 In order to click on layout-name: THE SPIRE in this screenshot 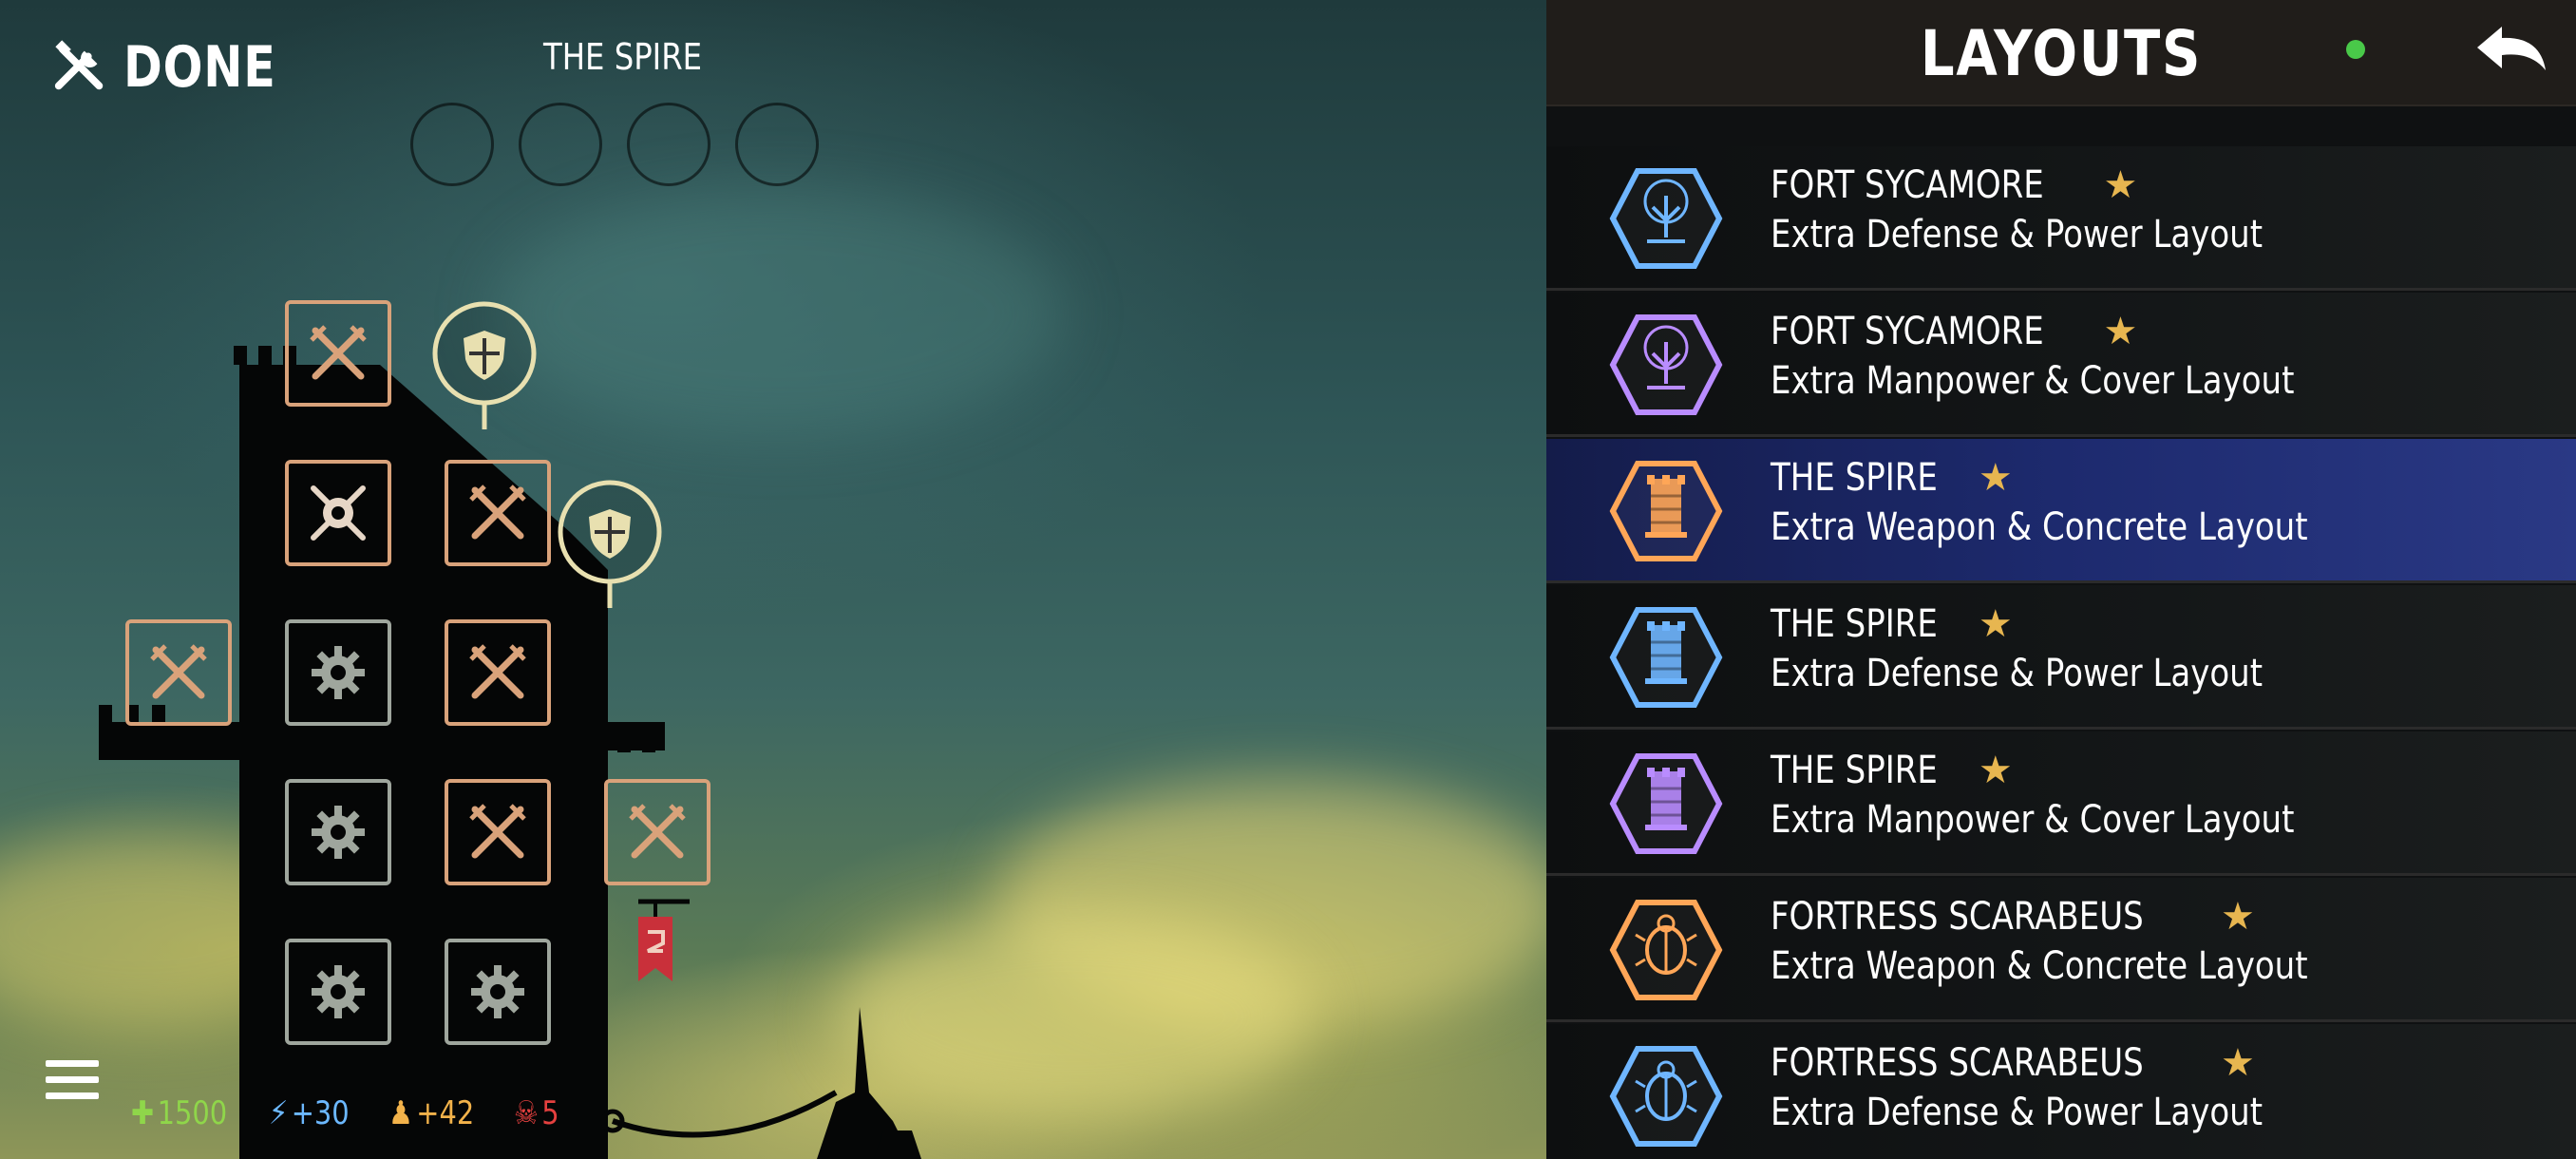, I will do `click(623, 57)`.